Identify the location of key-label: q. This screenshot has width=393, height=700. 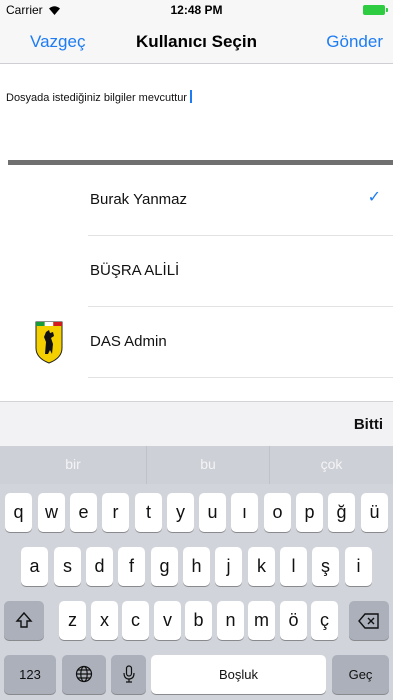
(18, 512).